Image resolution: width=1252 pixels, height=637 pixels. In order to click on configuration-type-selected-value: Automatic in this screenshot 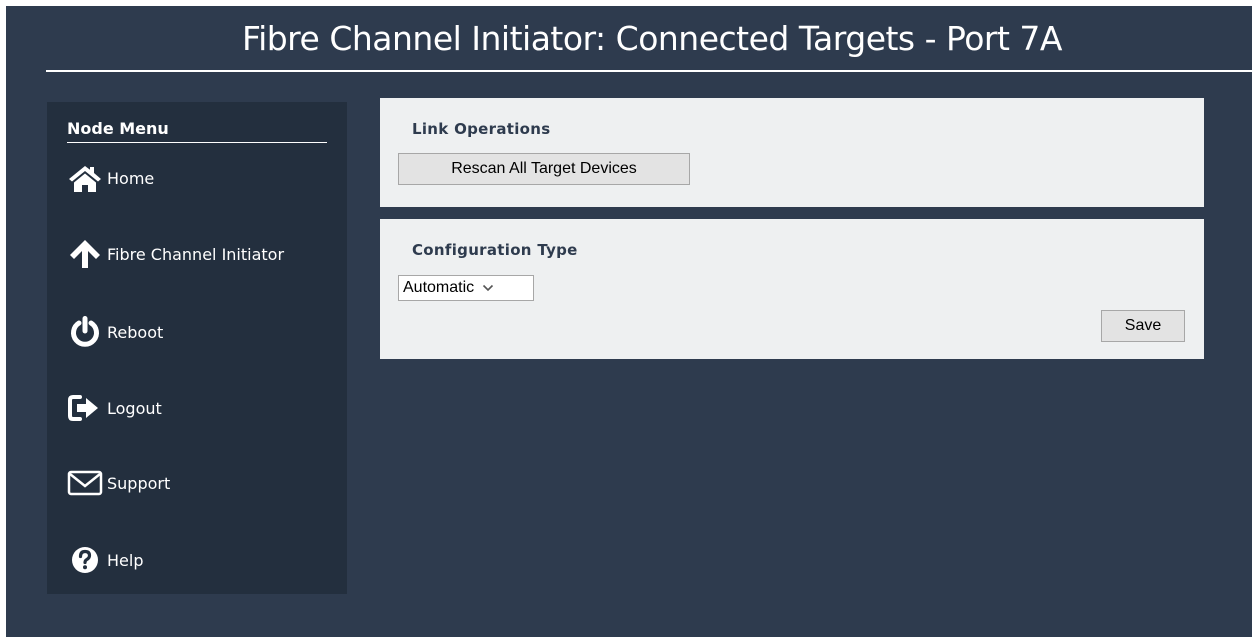, I will do `click(439, 287)`.